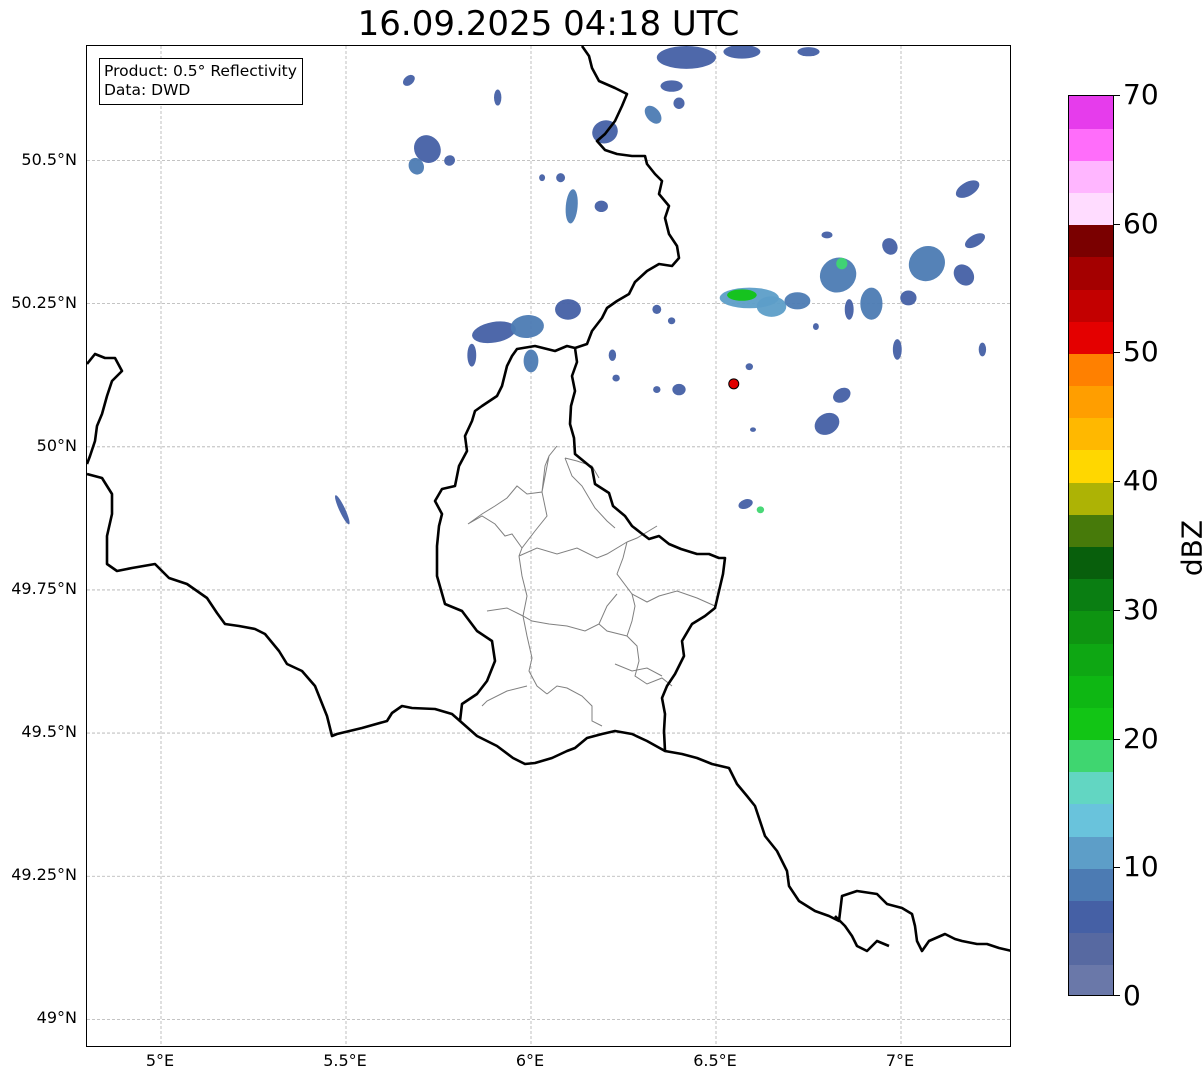  What do you see at coordinates (274, 605) in the screenshot?
I see `france-belgium-border` at bounding box center [274, 605].